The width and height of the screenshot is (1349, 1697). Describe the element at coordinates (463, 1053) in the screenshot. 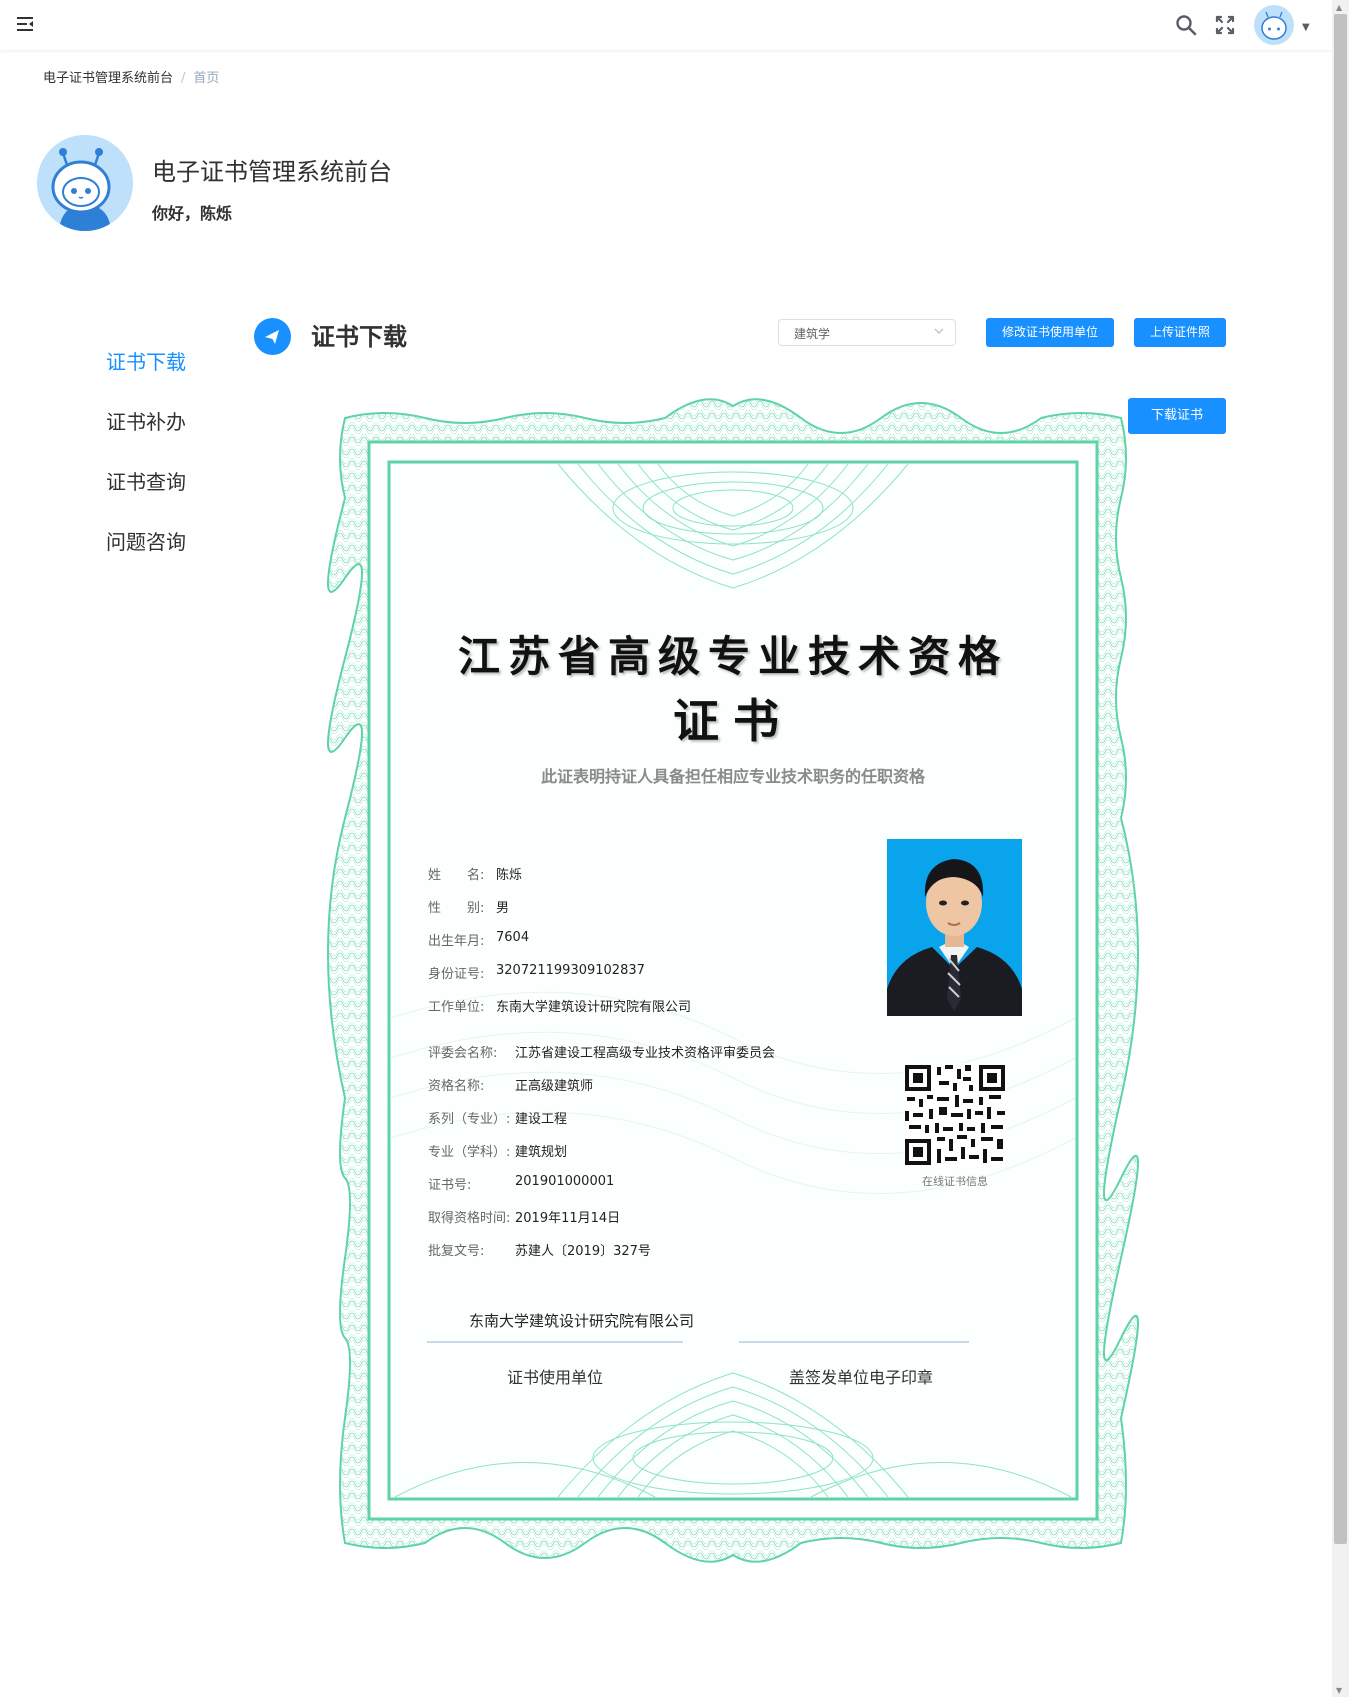

I see `field-label: 评委会名称:` at that location.